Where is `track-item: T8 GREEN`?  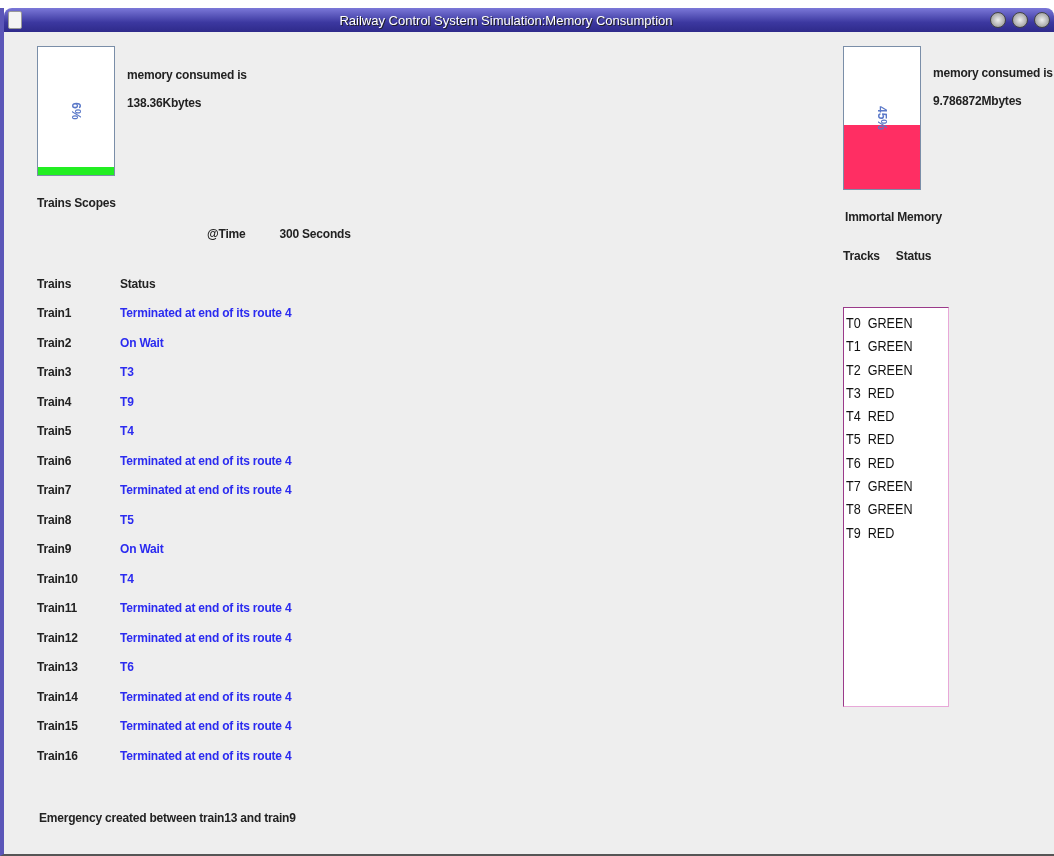
track-item: T8 GREEN is located at coordinates (891, 510).